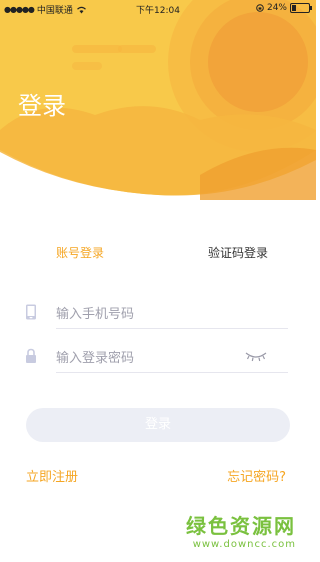 This screenshot has width=320, height=562. What do you see at coordinates (80, 252) in the screenshot?
I see `tab-account-login: 账号登录` at bounding box center [80, 252].